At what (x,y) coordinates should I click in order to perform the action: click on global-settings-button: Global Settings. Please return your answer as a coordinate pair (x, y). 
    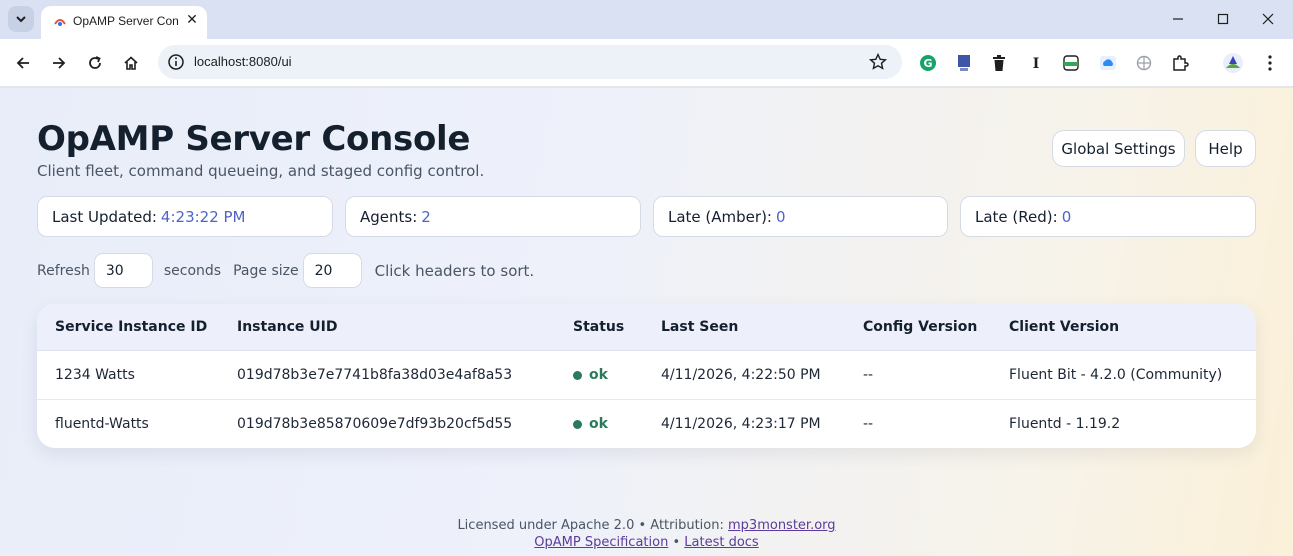
    Looking at the image, I should click on (1118, 148).